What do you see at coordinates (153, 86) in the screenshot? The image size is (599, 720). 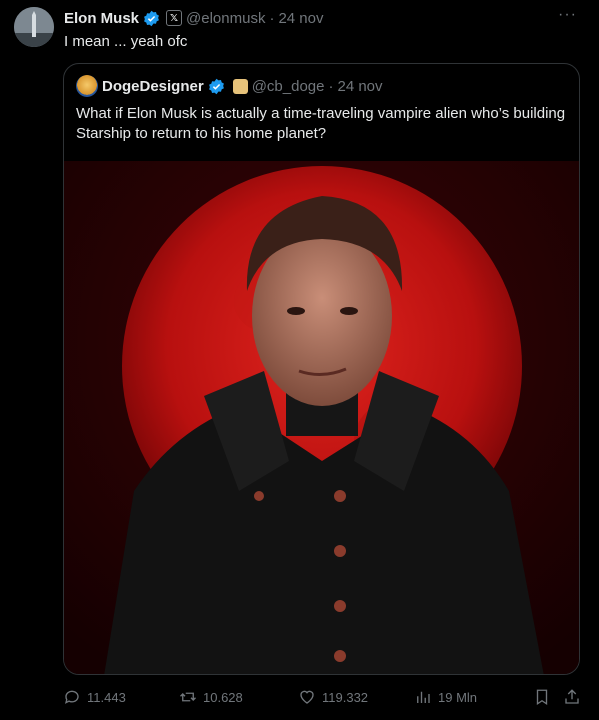 I see `quote-author-name: DogeDesigner` at bounding box center [153, 86].